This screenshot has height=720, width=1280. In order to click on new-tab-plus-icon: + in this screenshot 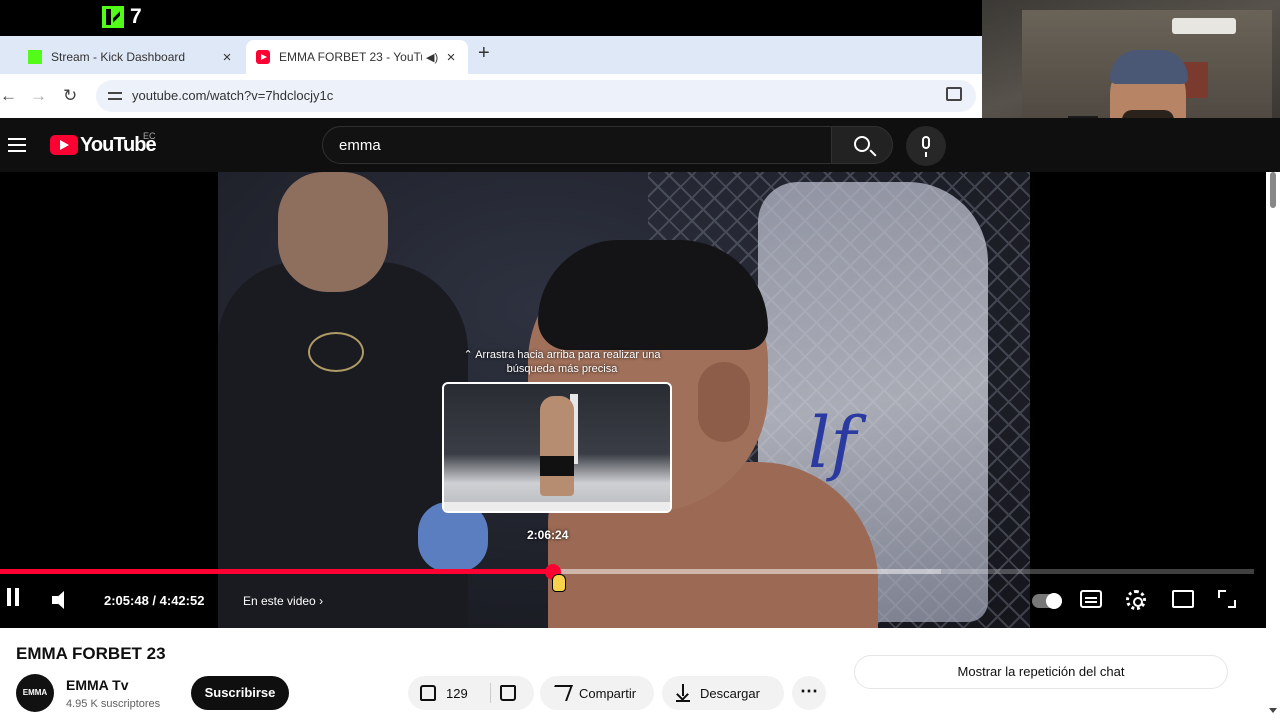, I will do `click(484, 53)`.